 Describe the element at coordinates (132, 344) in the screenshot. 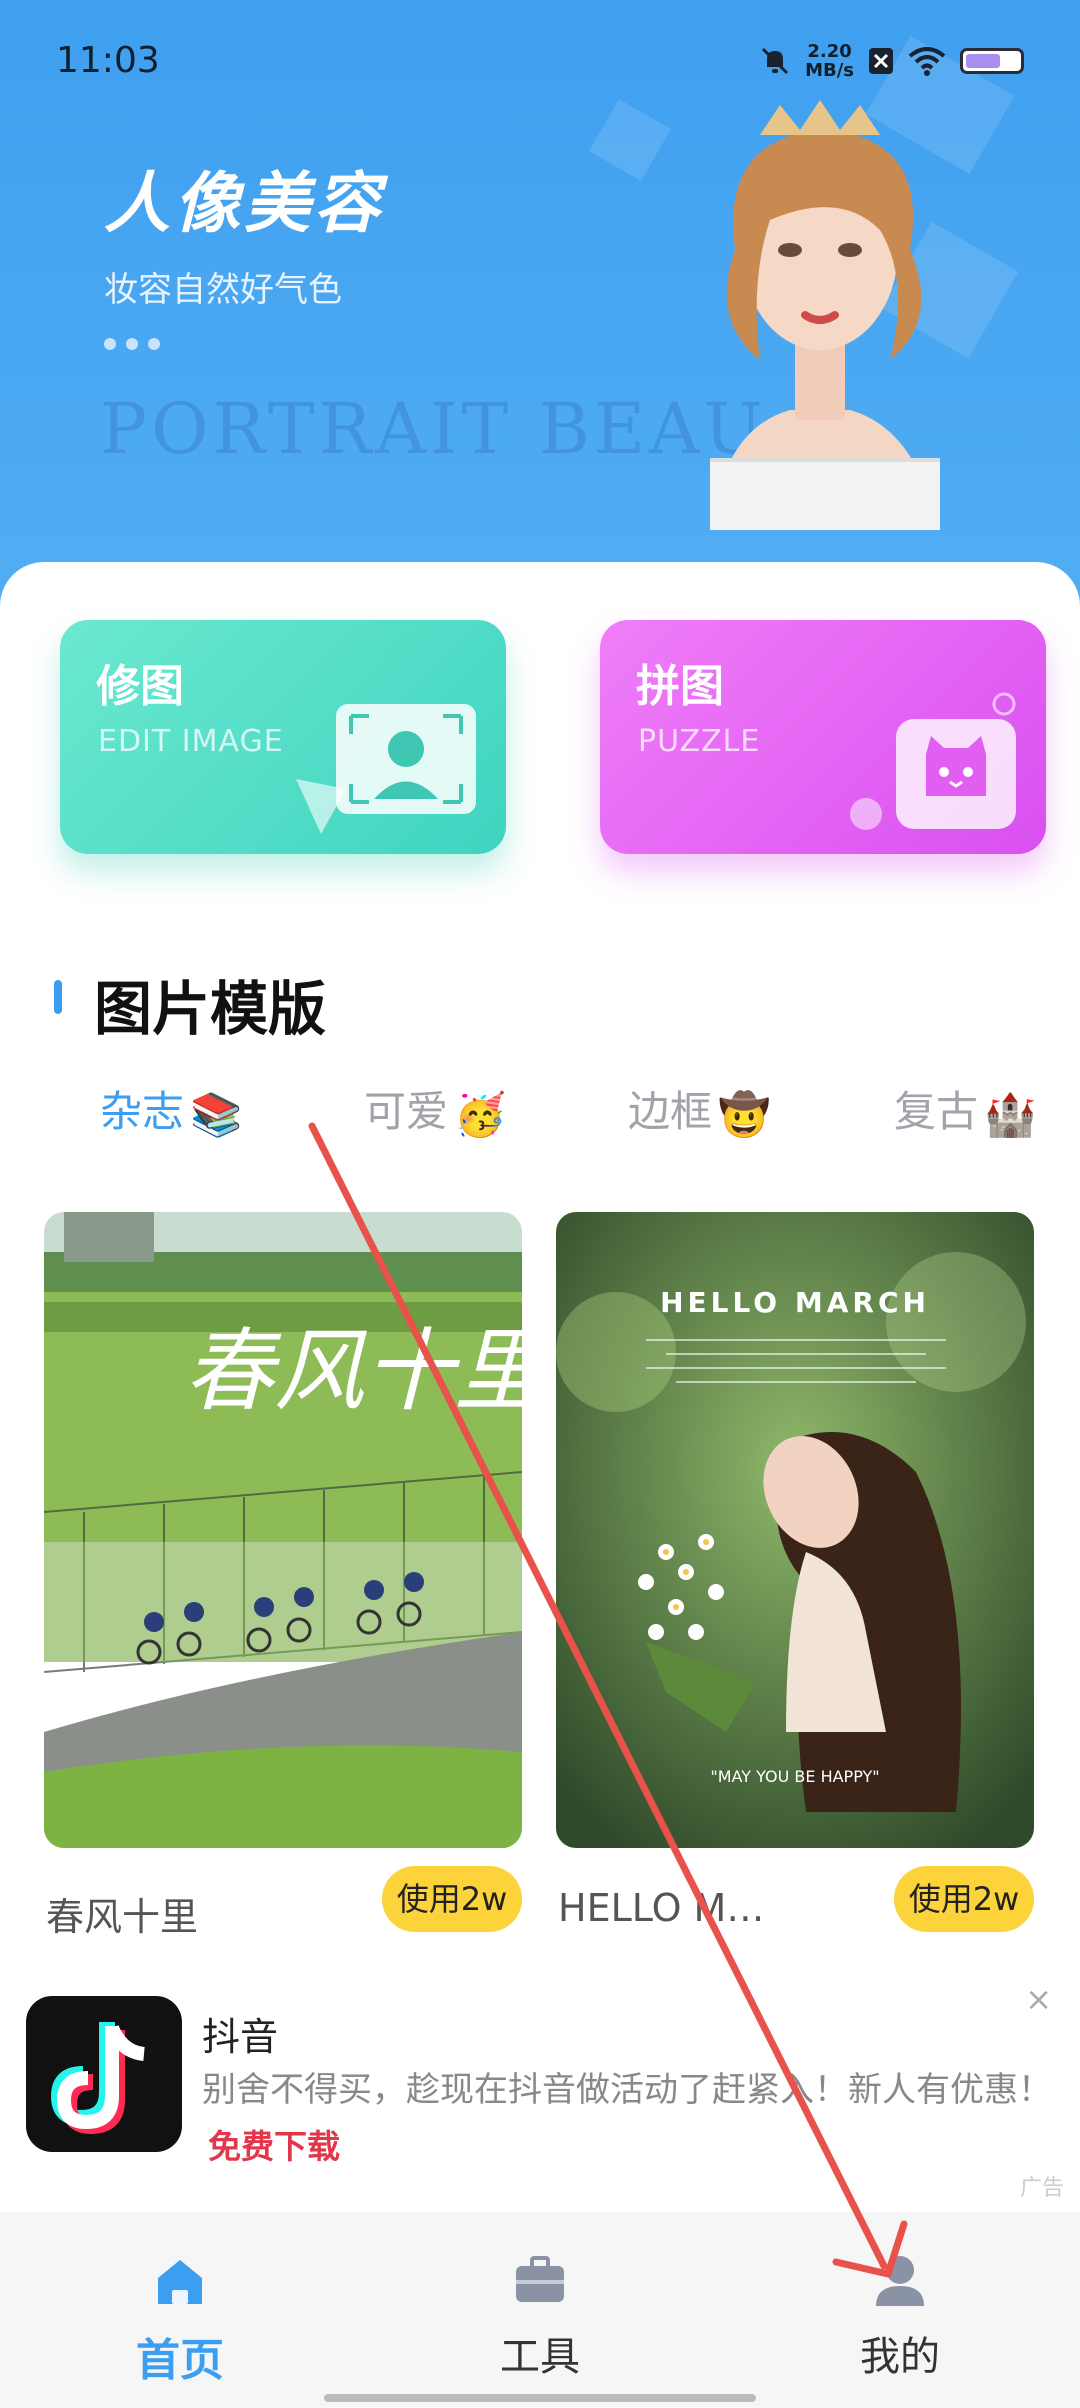

I see `banner-dots` at that location.